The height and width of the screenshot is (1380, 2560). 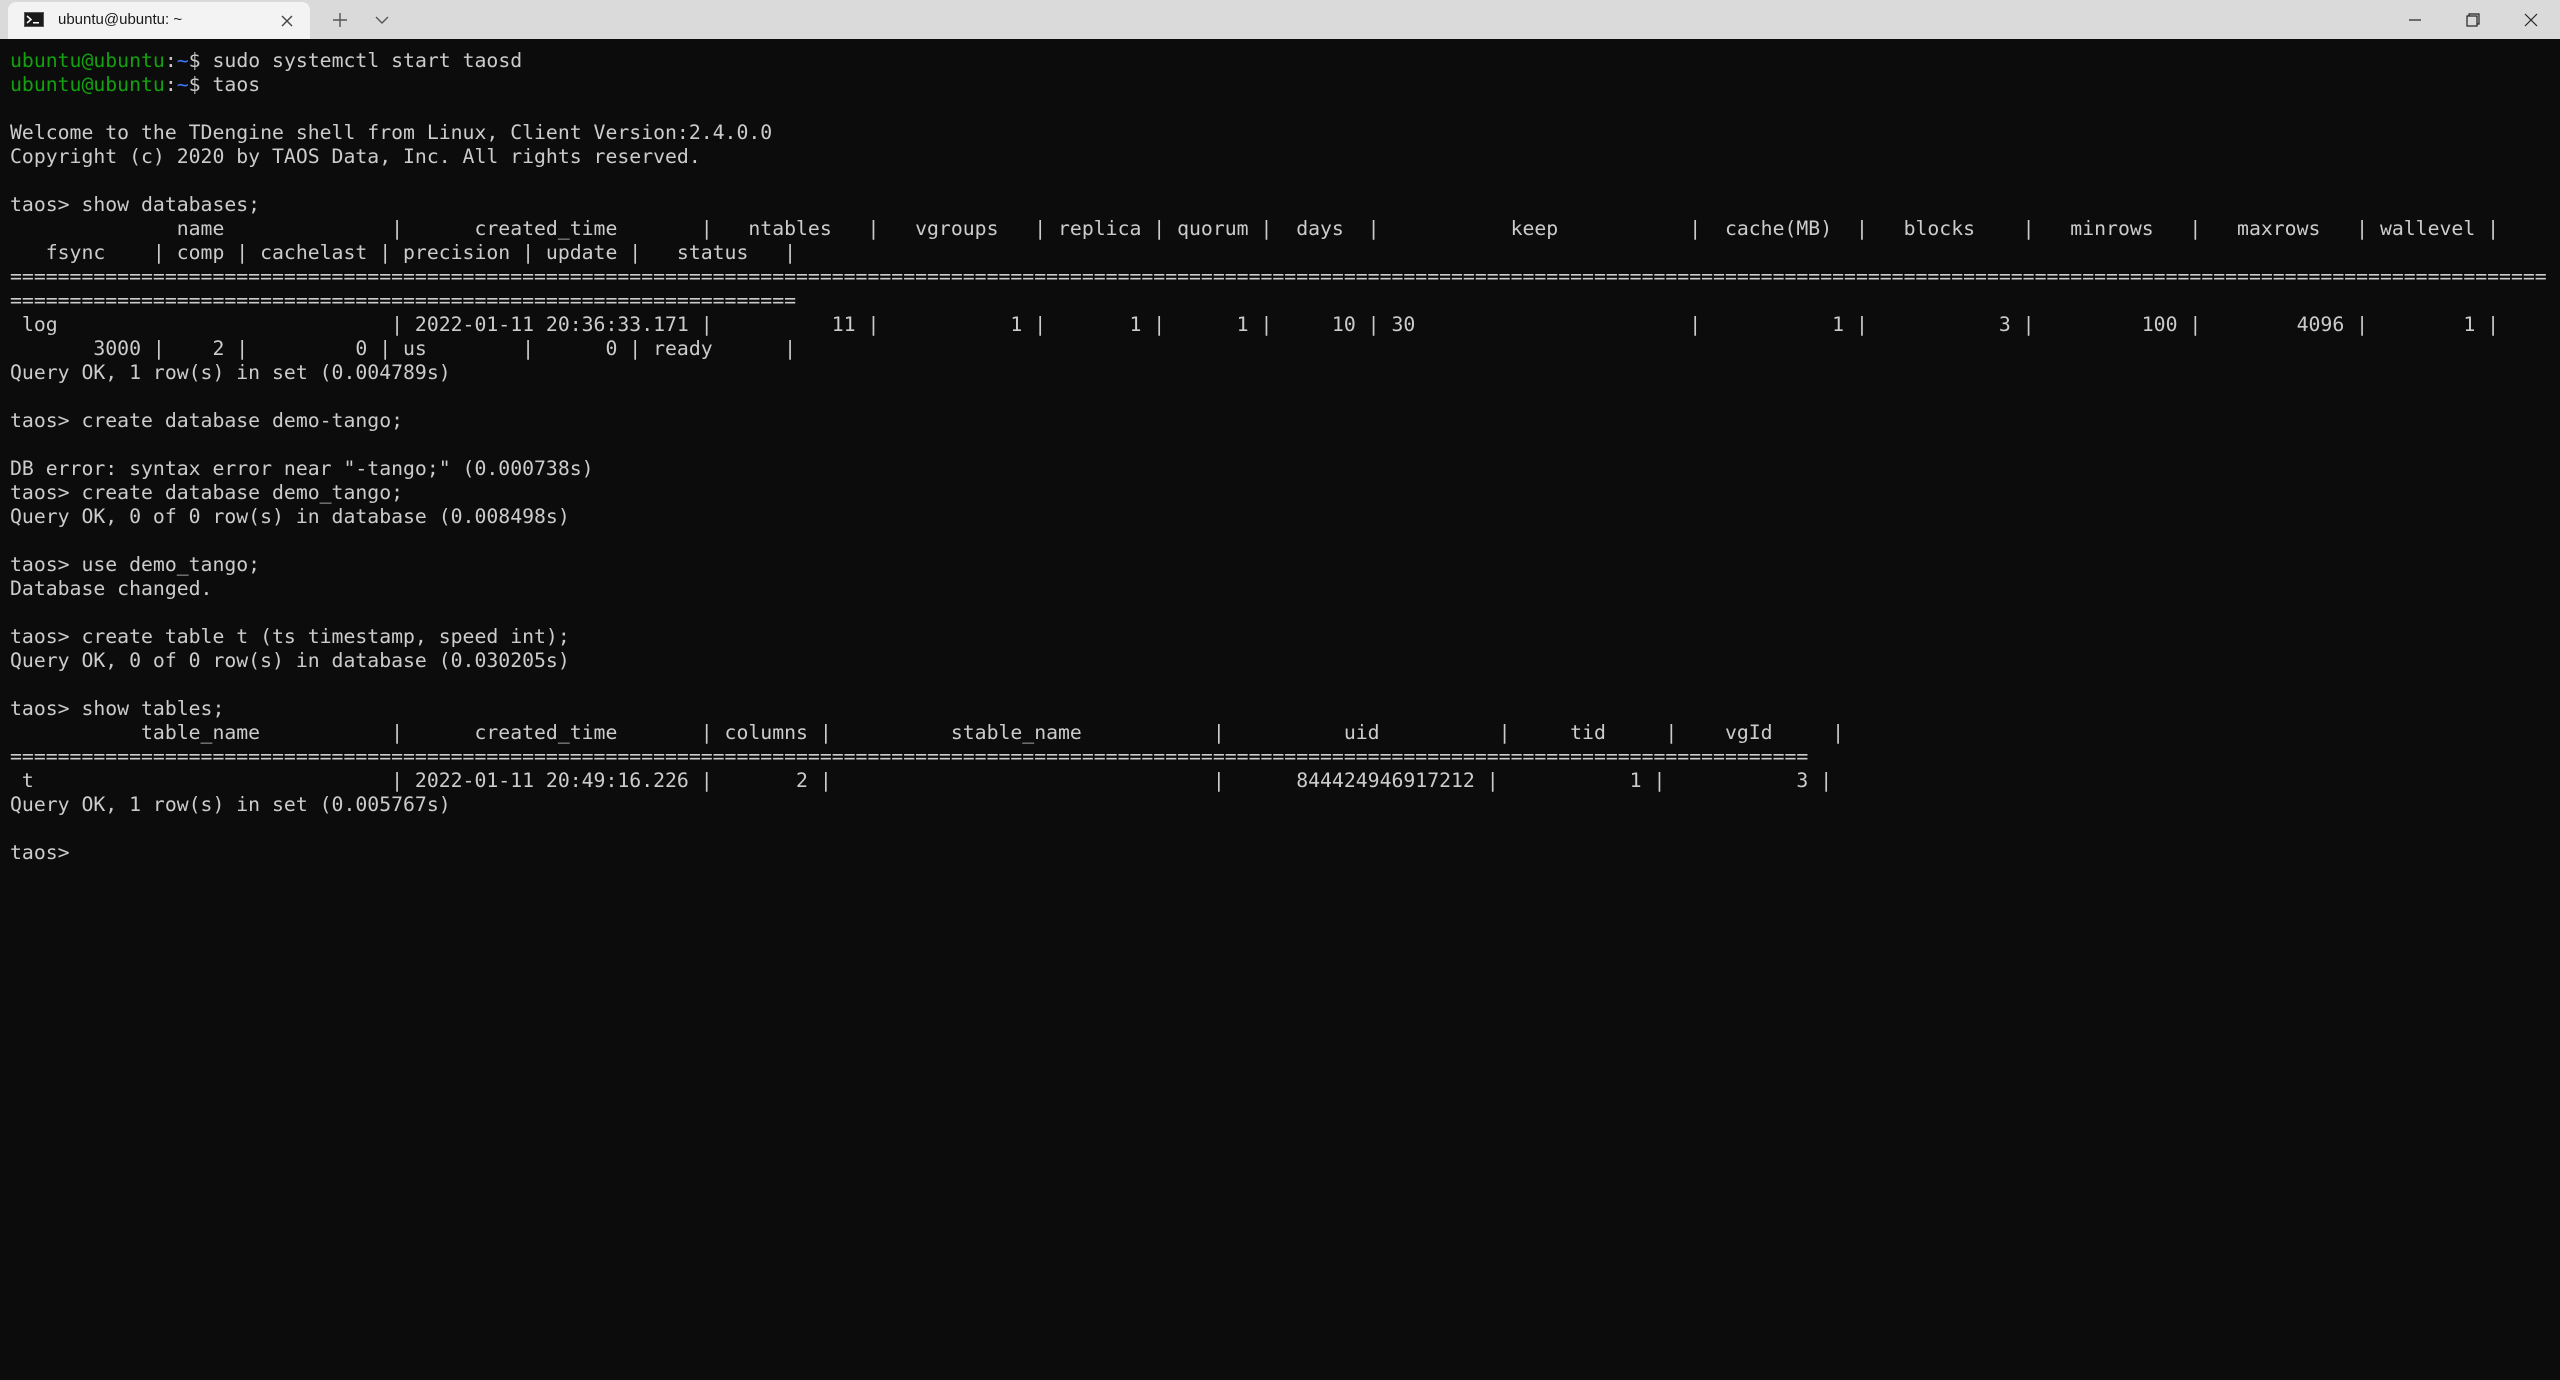 I want to click on minimize-button, so click(x=2415, y=19).